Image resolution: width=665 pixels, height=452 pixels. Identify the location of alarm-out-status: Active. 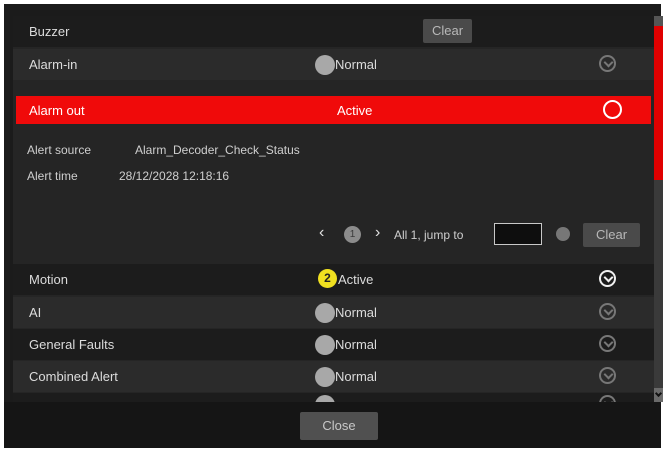
(355, 110).